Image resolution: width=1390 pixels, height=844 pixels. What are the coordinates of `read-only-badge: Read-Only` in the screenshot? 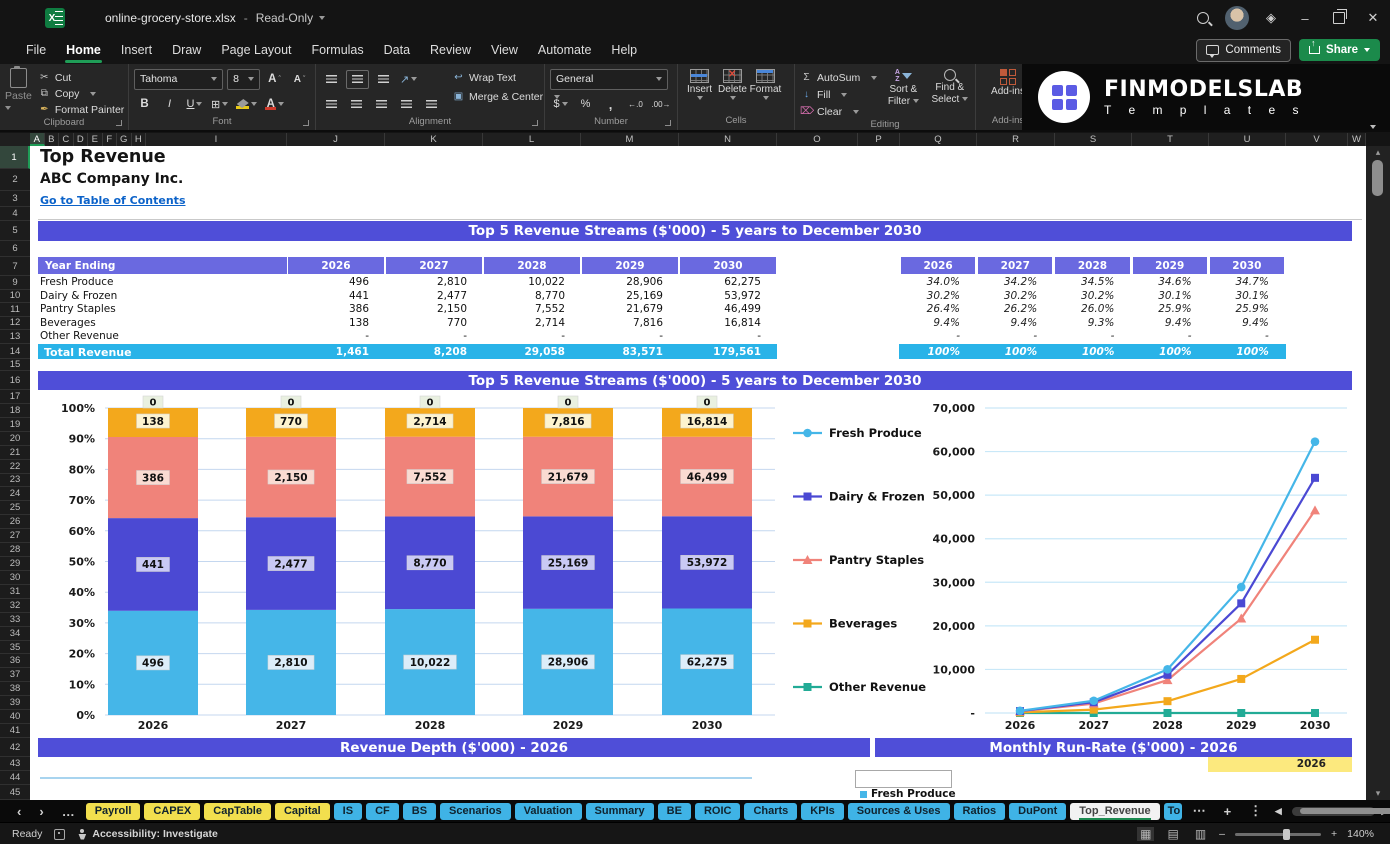 It's located at (284, 18).